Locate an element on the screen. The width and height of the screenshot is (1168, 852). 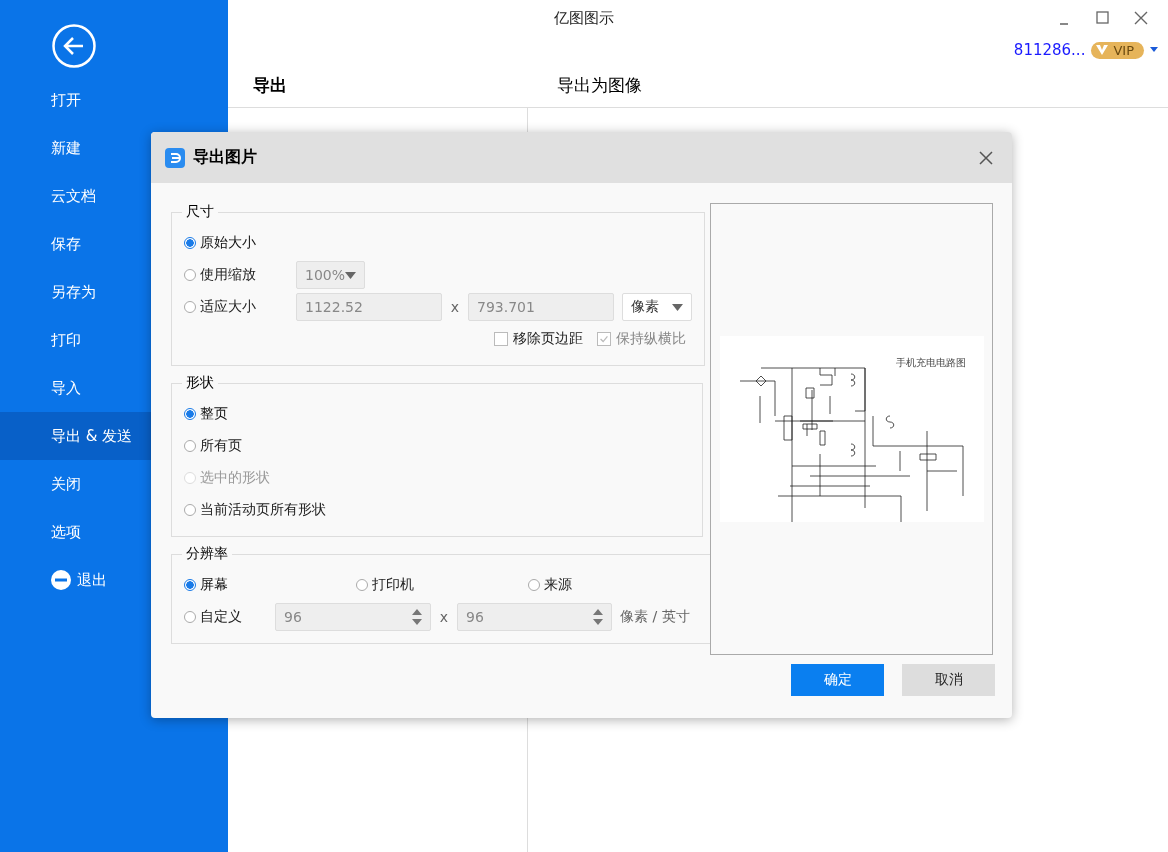
group-label: 尺寸 is located at coordinates (200, 212).